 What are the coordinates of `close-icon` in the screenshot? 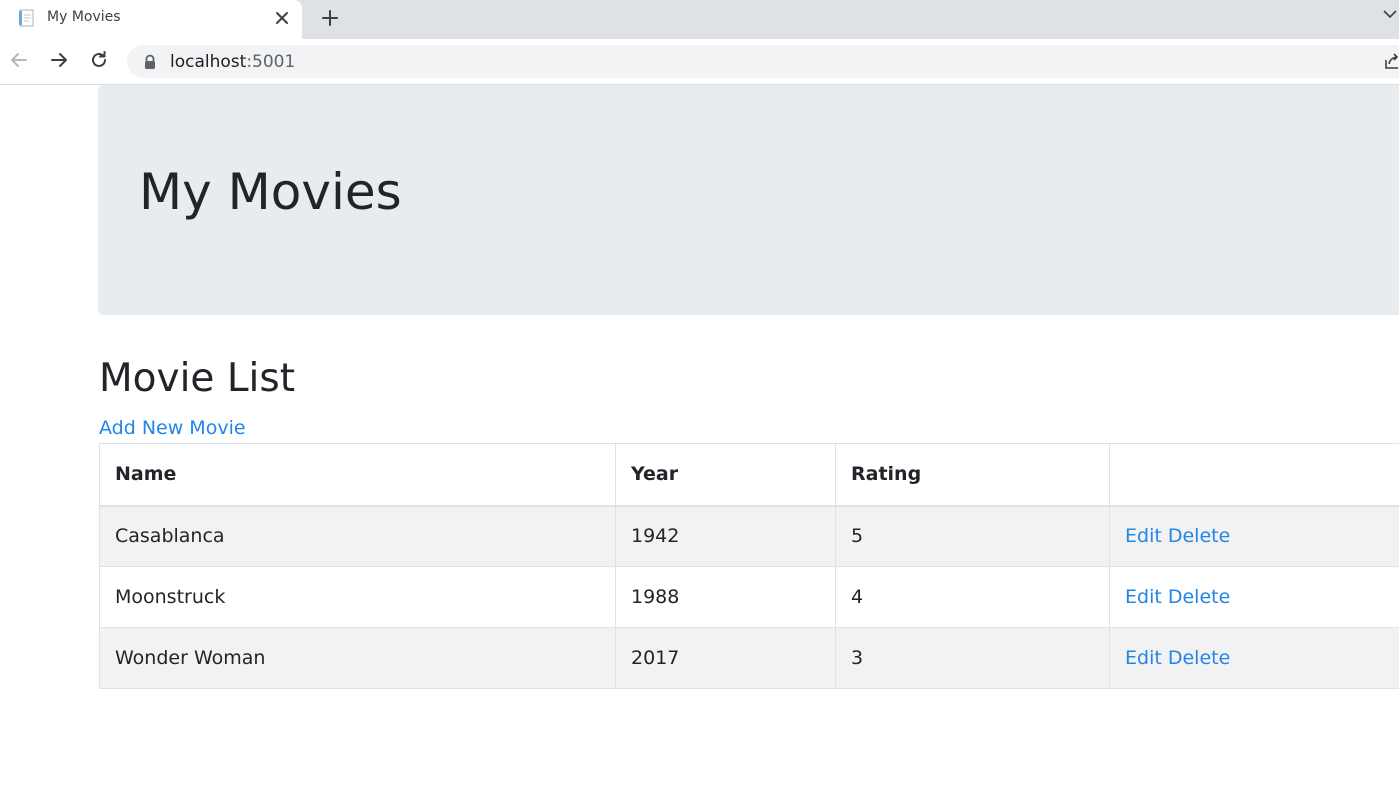 It's located at (282, 18).